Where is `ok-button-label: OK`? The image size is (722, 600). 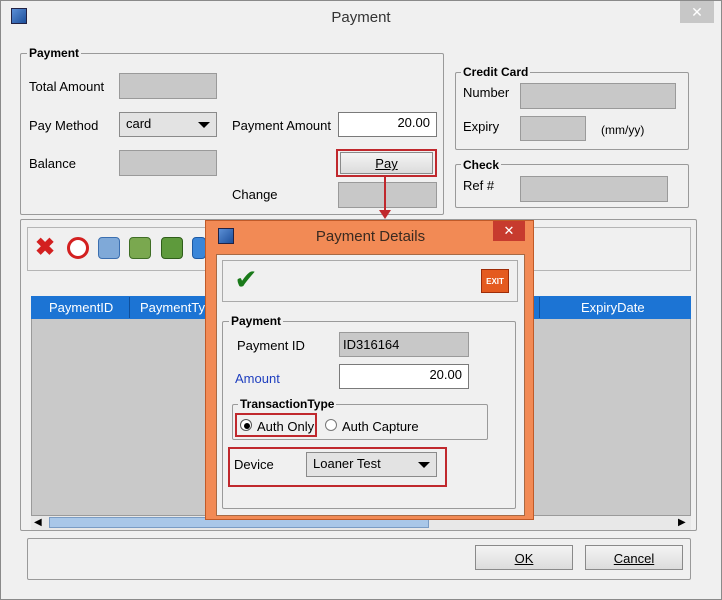
ok-button-label: OK is located at coordinates (524, 558).